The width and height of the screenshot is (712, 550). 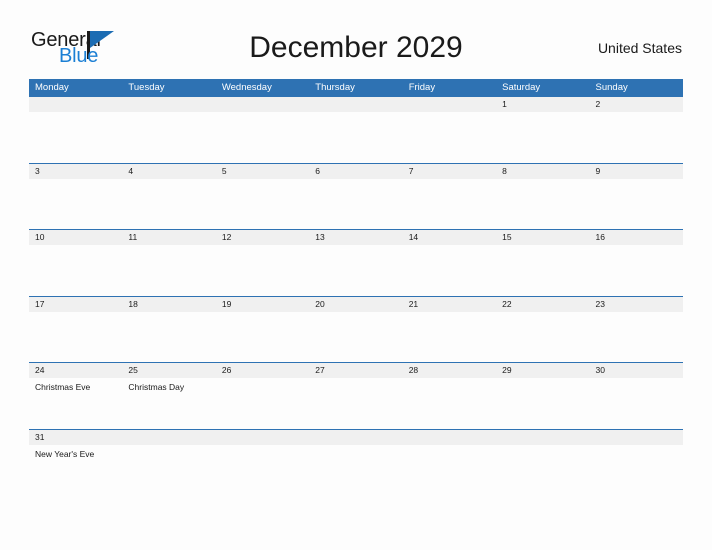 What do you see at coordinates (168, 171) in the screenshot?
I see `date-number: 4` at bounding box center [168, 171].